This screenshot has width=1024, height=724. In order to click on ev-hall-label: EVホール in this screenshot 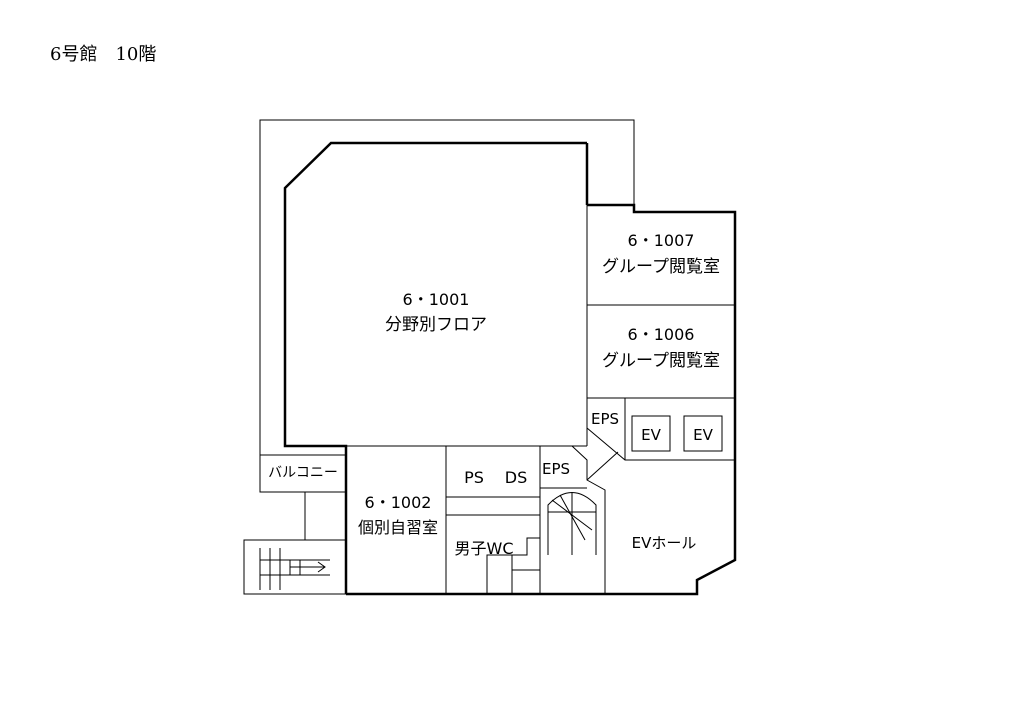, I will do `click(664, 543)`.